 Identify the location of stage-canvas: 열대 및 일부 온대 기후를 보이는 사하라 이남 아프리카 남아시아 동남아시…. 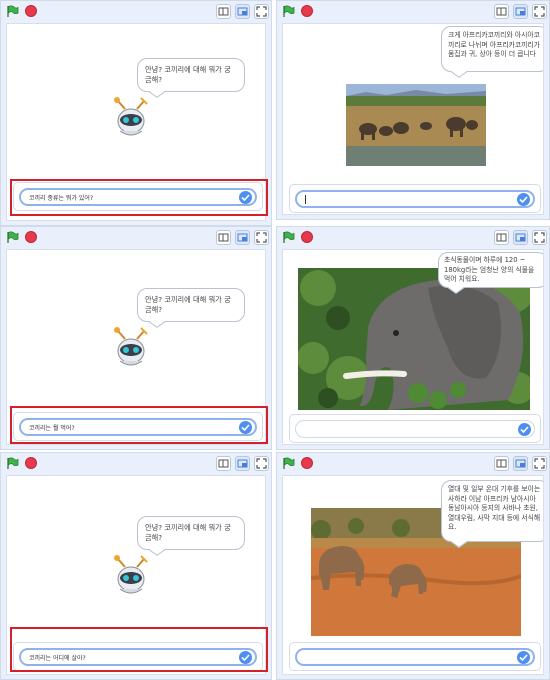
(413, 575).